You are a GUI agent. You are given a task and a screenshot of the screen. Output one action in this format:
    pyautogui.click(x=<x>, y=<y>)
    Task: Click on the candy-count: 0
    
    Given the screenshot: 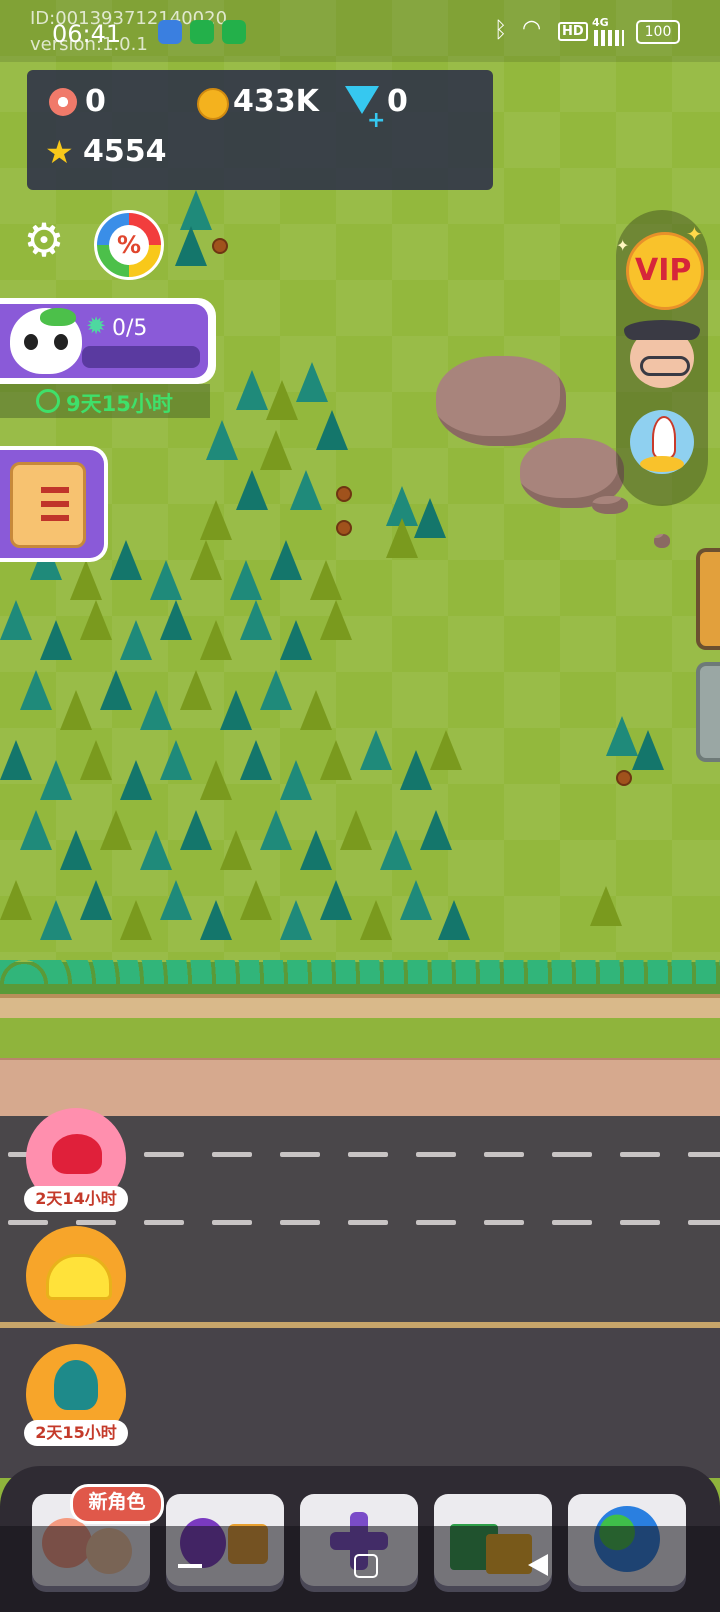 What is the action you would take?
    pyautogui.click(x=95, y=101)
    